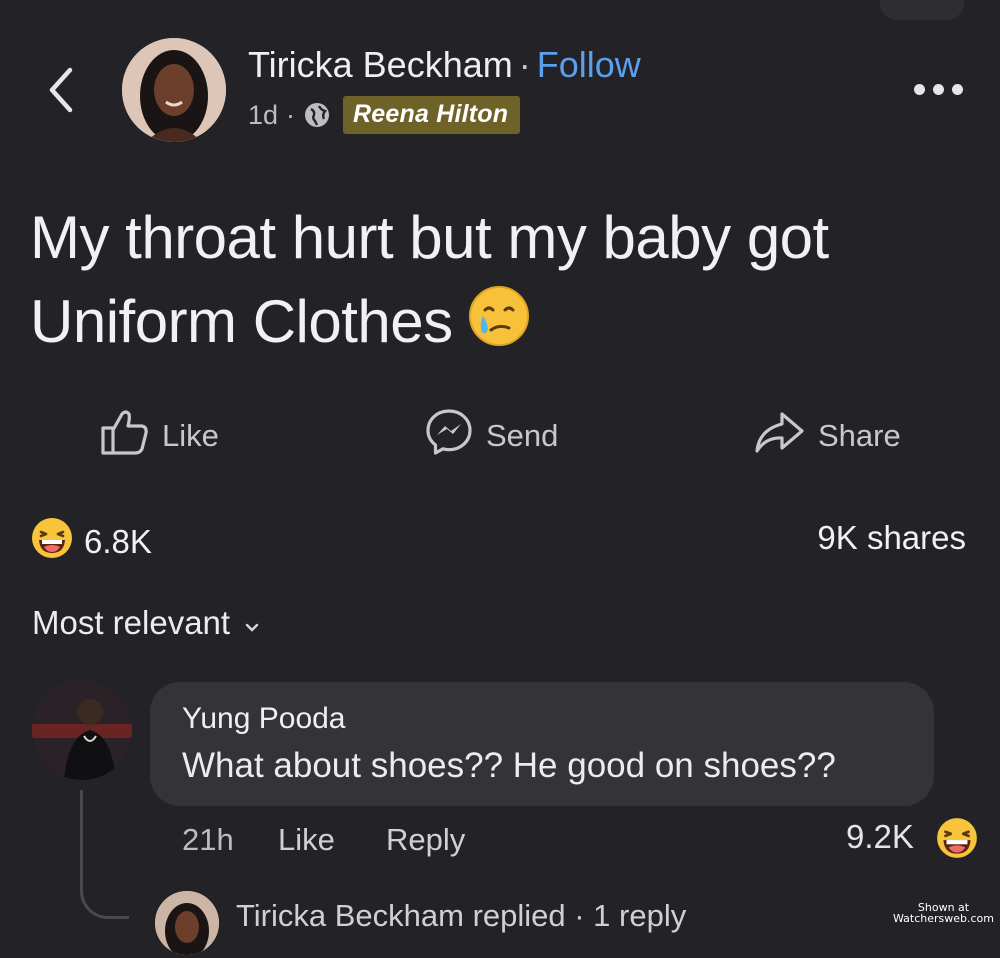  What do you see at coordinates (317, 115) in the screenshot?
I see `globe-icon` at bounding box center [317, 115].